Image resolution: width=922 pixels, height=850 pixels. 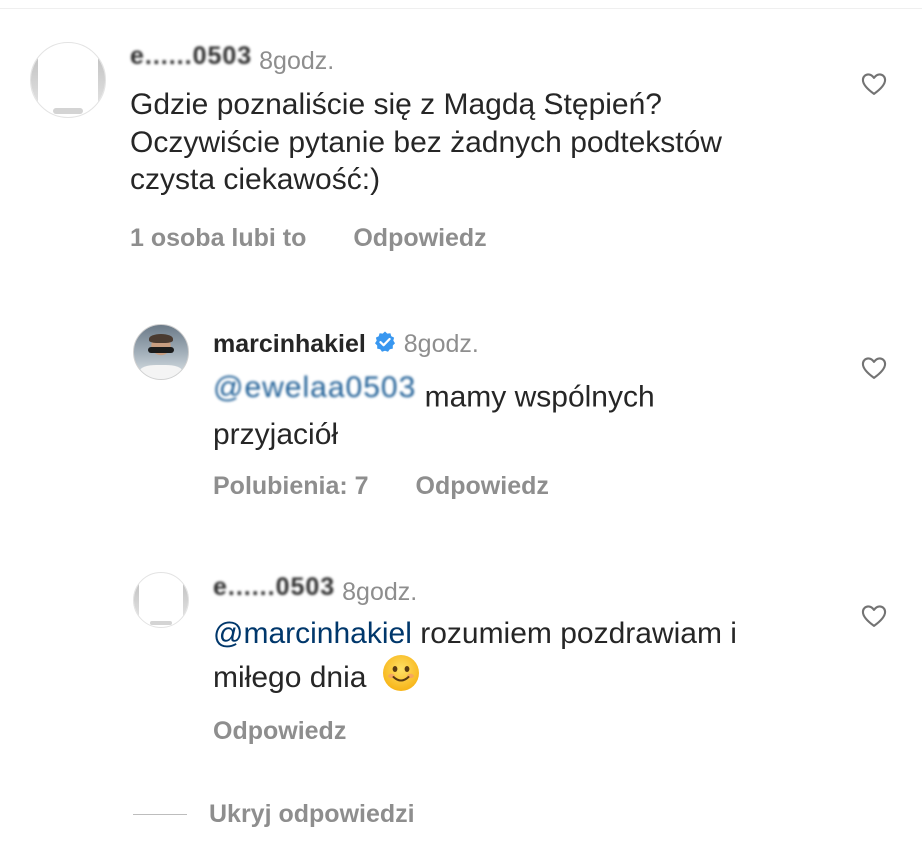 What do you see at coordinates (493, 411) in the screenshot?
I see `comment-text: @ewelaa0503 mamy wspólnych przyjaciół` at bounding box center [493, 411].